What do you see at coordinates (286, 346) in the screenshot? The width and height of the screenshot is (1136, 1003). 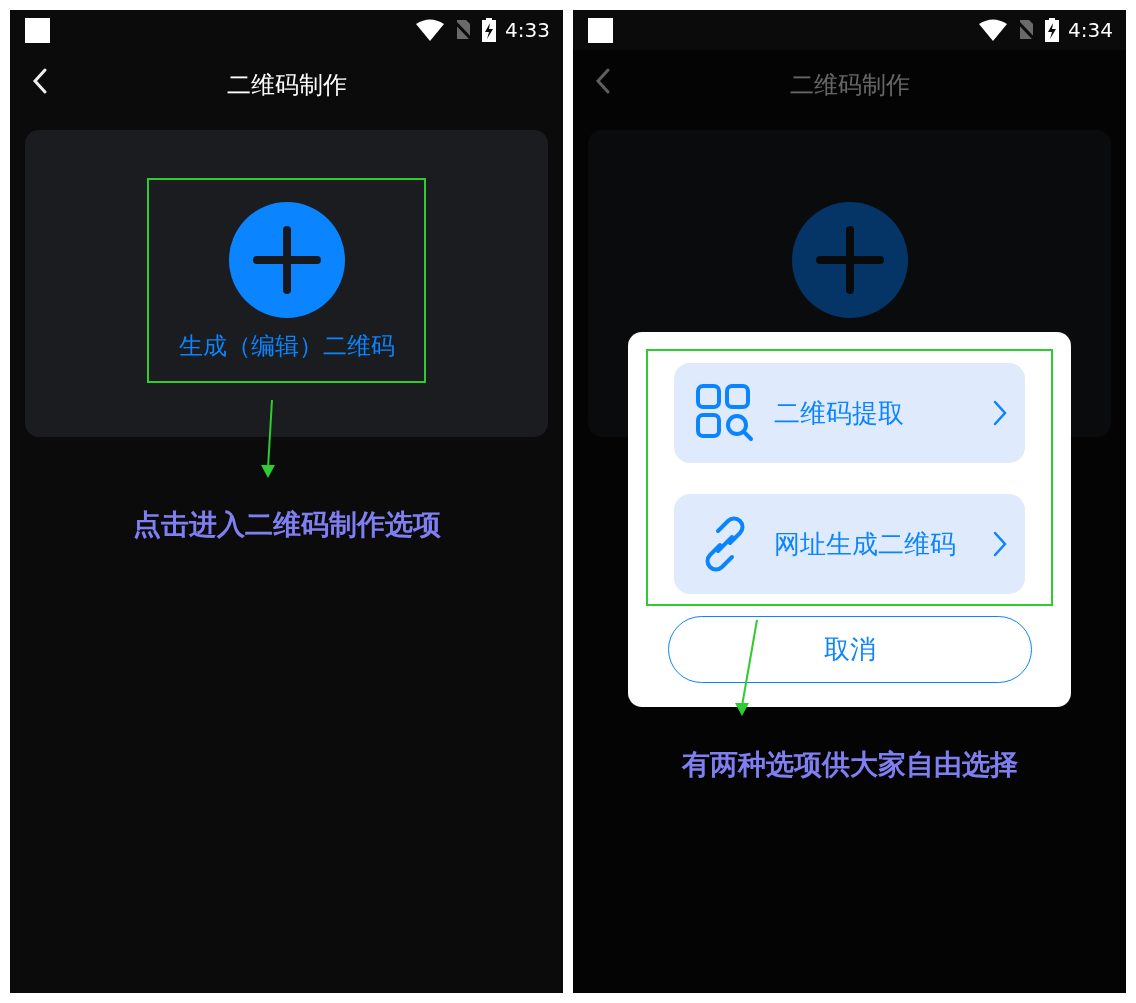 I see `create-qr-label: 生成（编辑）二维码` at bounding box center [286, 346].